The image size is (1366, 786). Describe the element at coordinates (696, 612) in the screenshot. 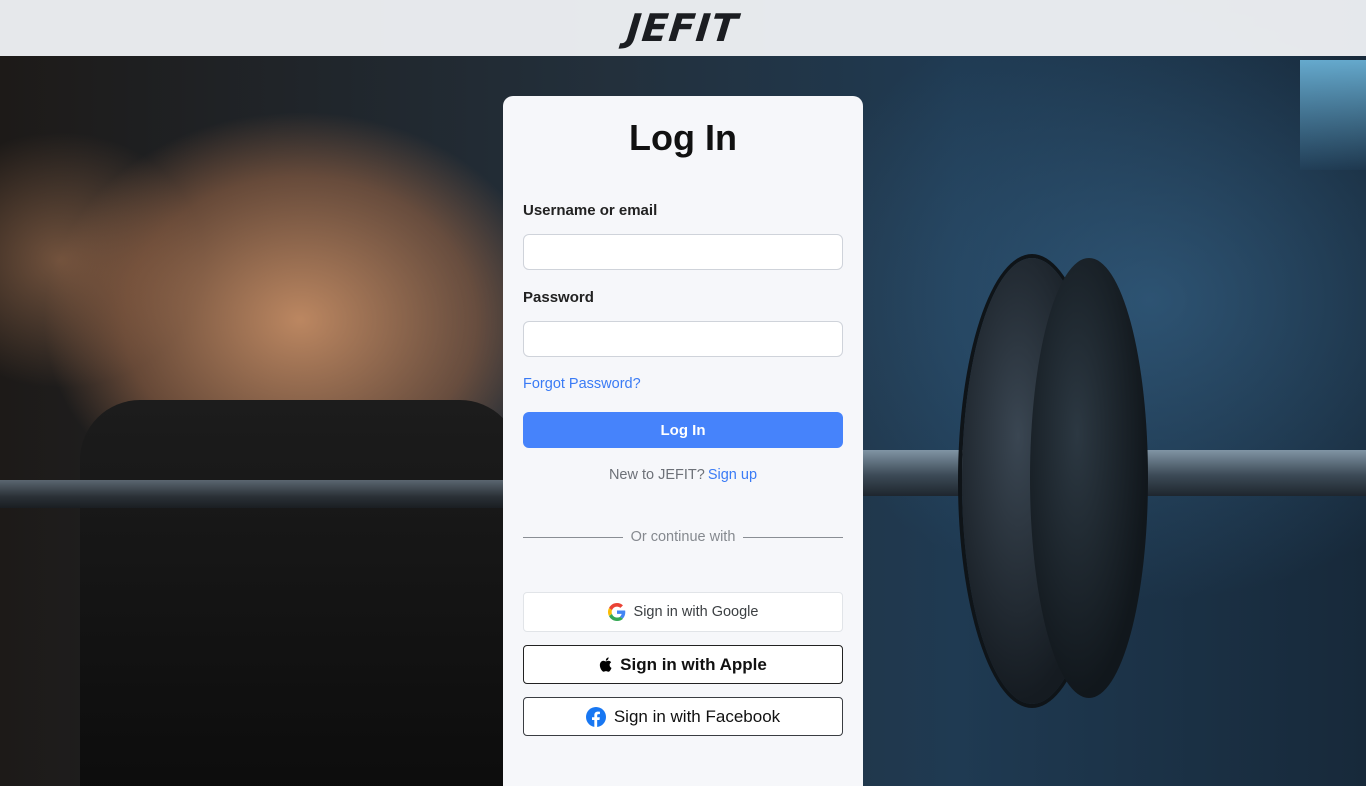

I see `google-signin-label: Sign in with Google` at that location.